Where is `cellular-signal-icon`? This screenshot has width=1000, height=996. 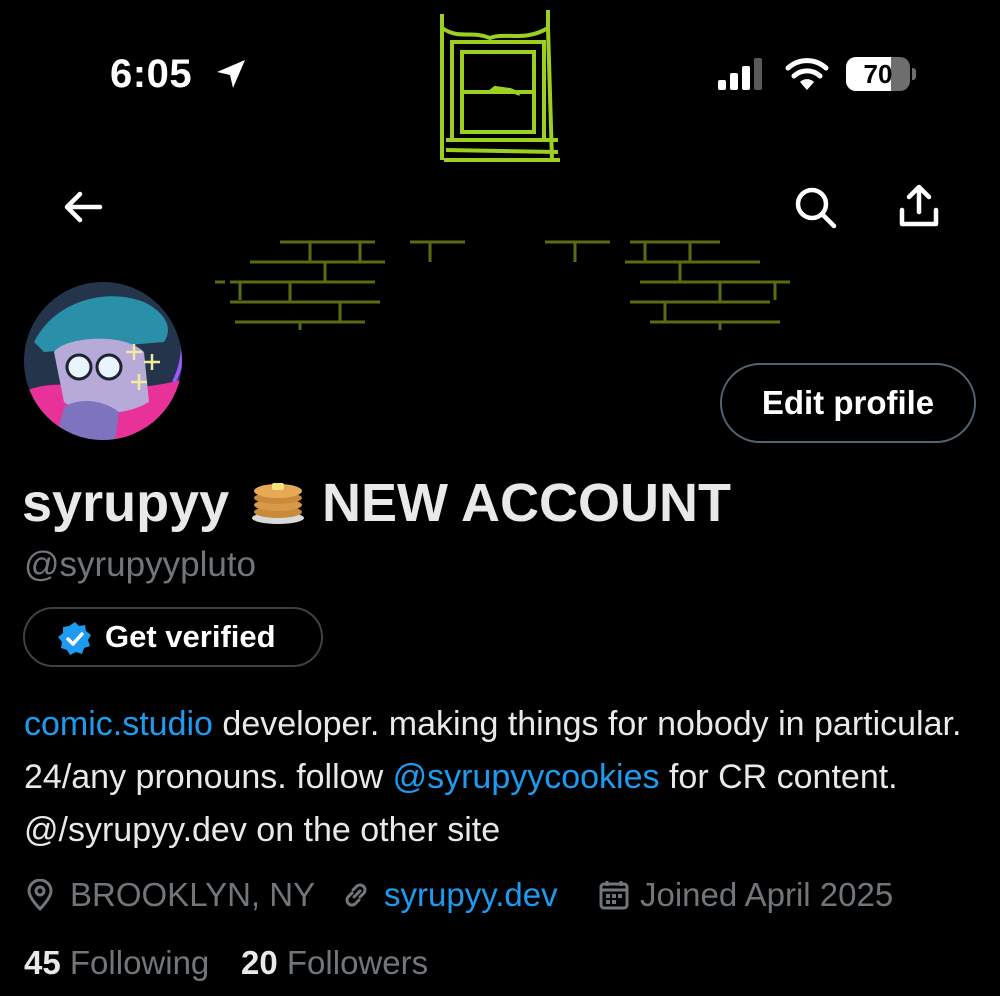 cellular-signal-icon is located at coordinates (740, 74).